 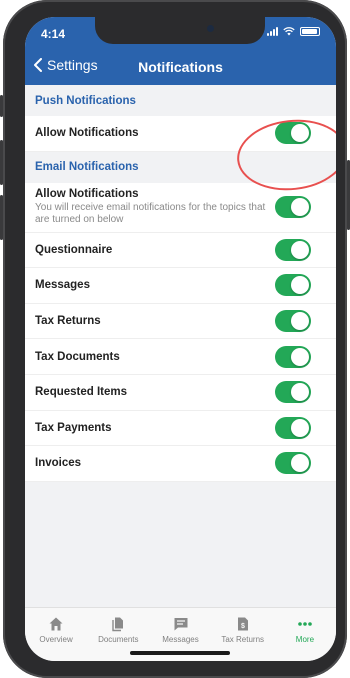 What do you see at coordinates (180, 392) in the screenshot?
I see `email-item-requested-items: Requested Items` at bounding box center [180, 392].